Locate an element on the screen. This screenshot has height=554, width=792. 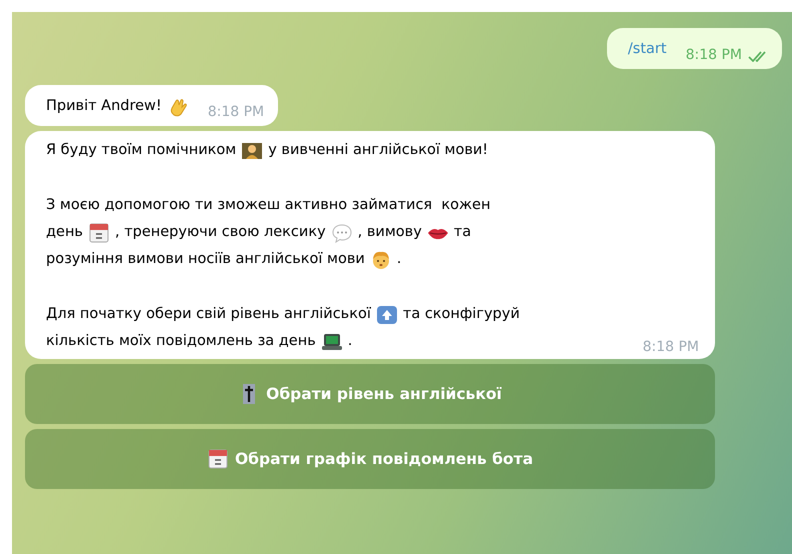
message-text: Привіт Andrew! is located at coordinates (104, 106).